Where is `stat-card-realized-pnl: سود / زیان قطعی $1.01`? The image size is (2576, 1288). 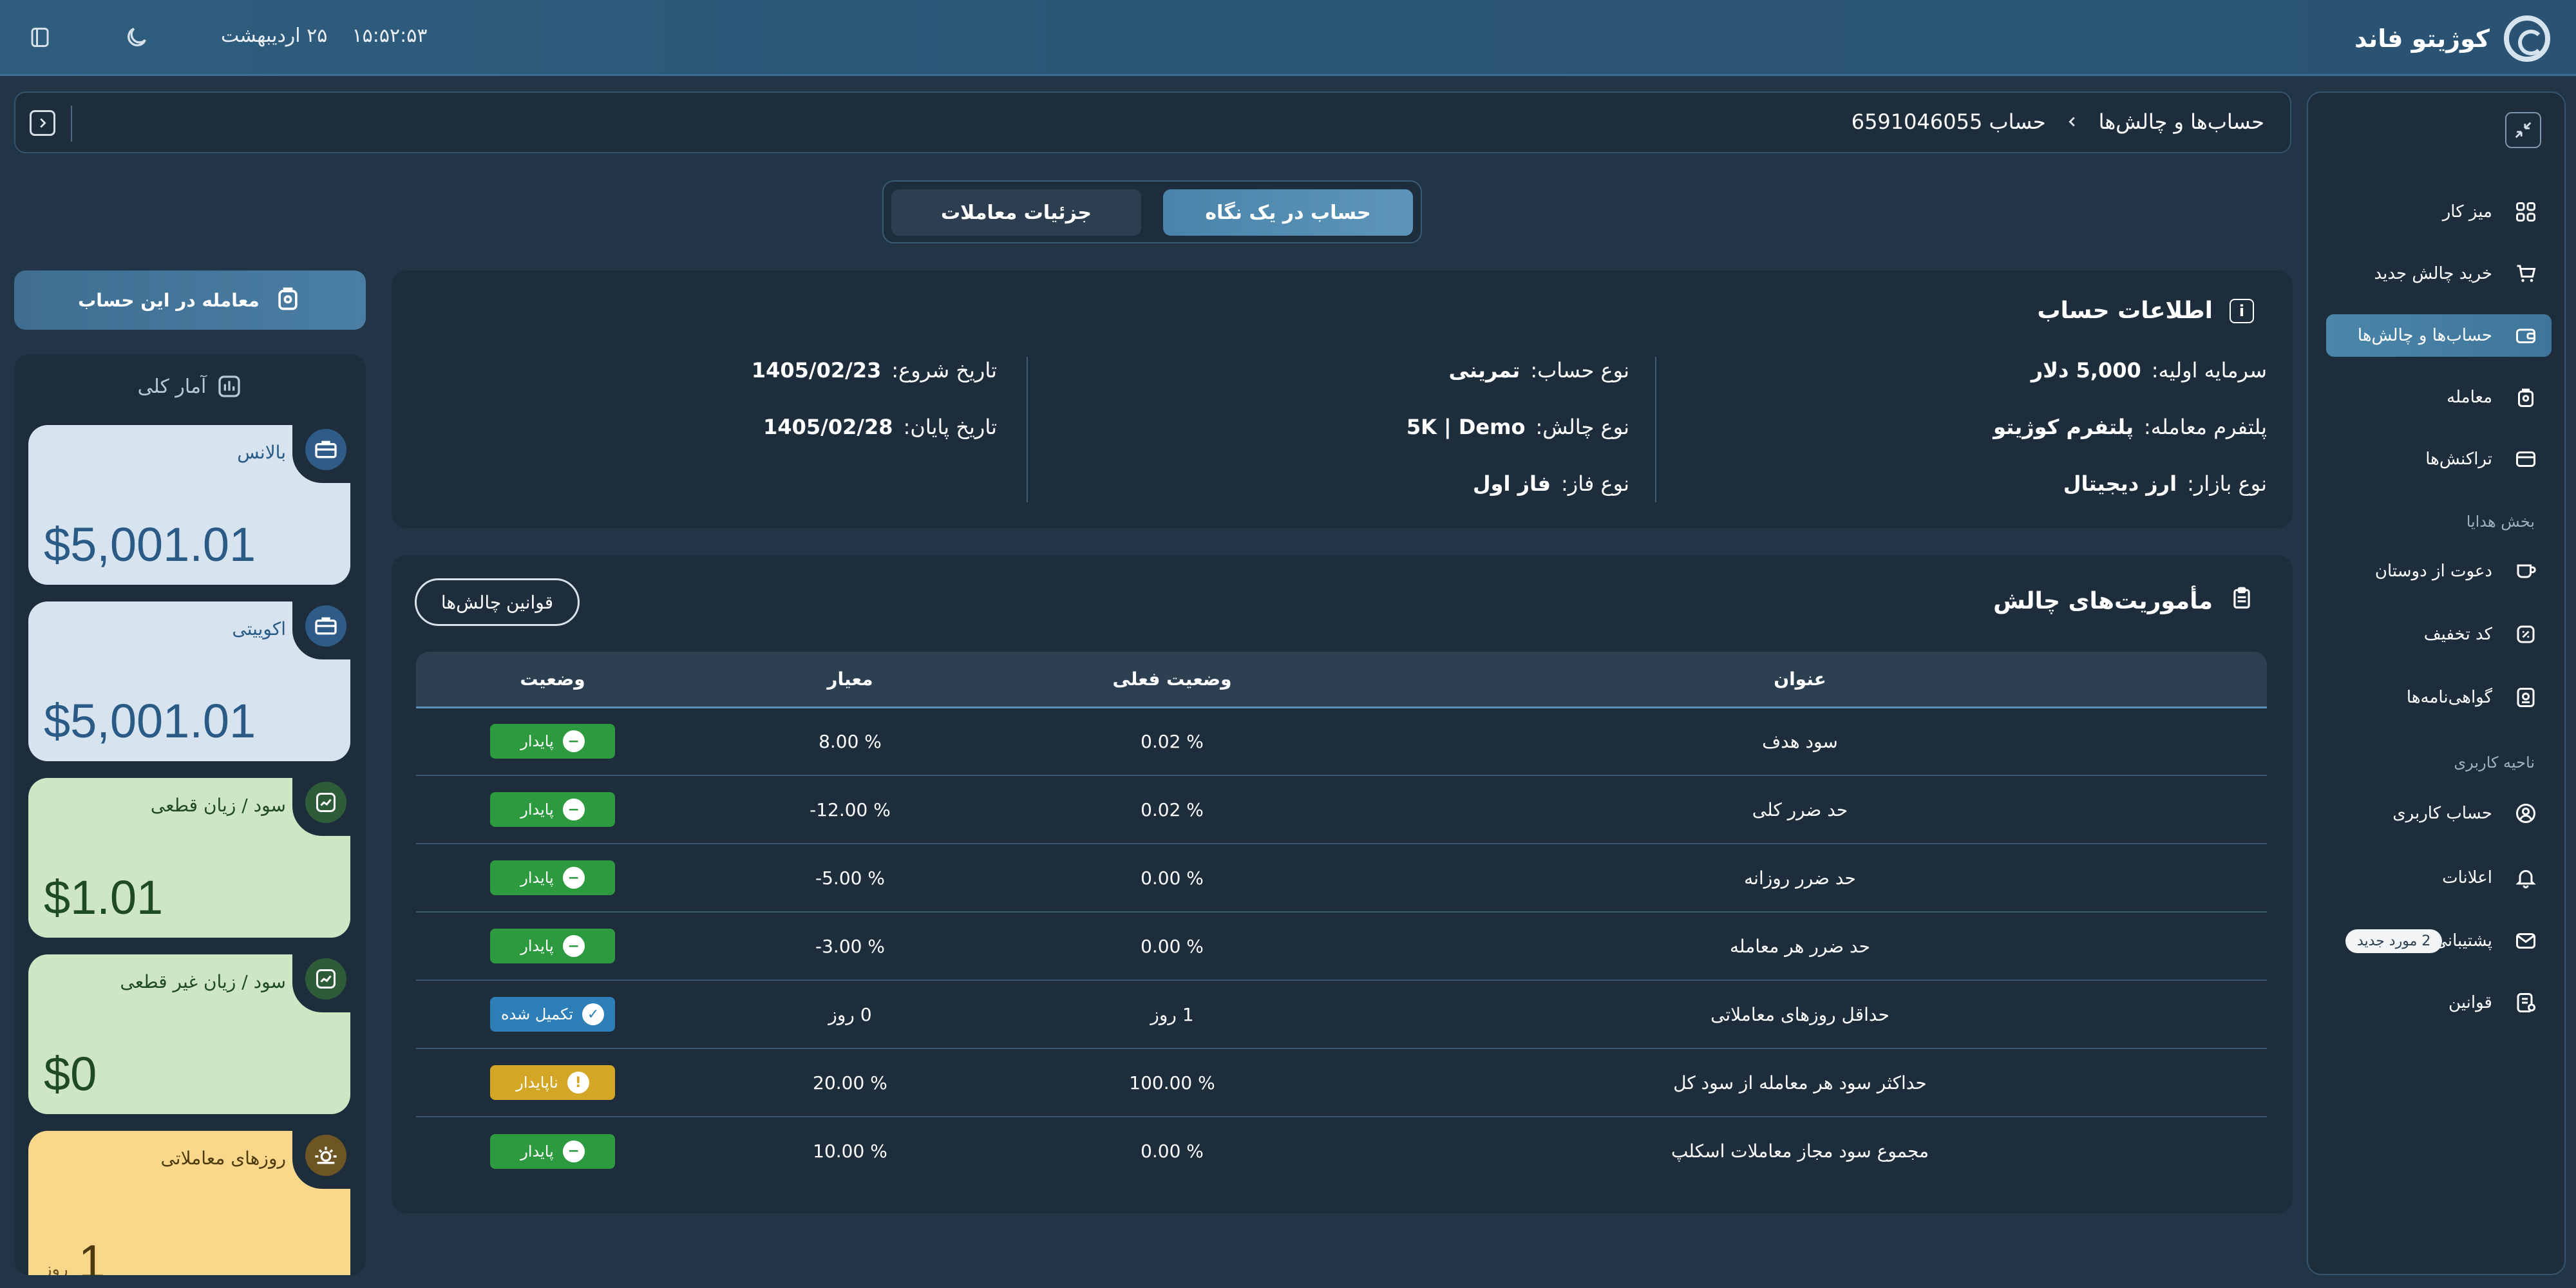 stat-card-realized-pnl: سود / زیان قطعی $1.01 is located at coordinates (190, 857).